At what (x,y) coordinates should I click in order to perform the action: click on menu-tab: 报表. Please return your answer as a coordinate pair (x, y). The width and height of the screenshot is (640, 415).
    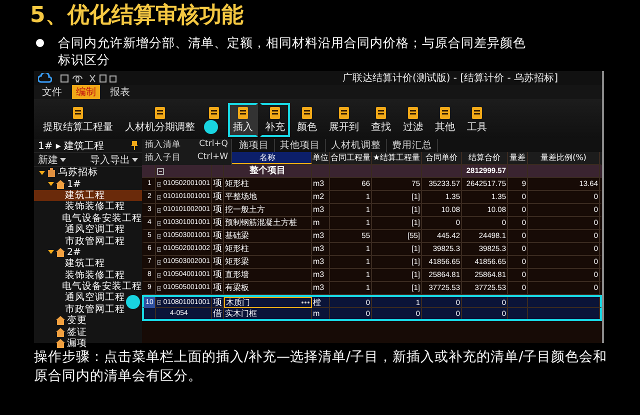
    Looking at the image, I should click on (120, 92).